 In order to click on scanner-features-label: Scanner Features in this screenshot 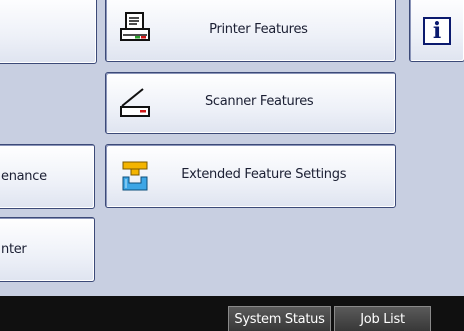, I will do `click(259, 101)`.